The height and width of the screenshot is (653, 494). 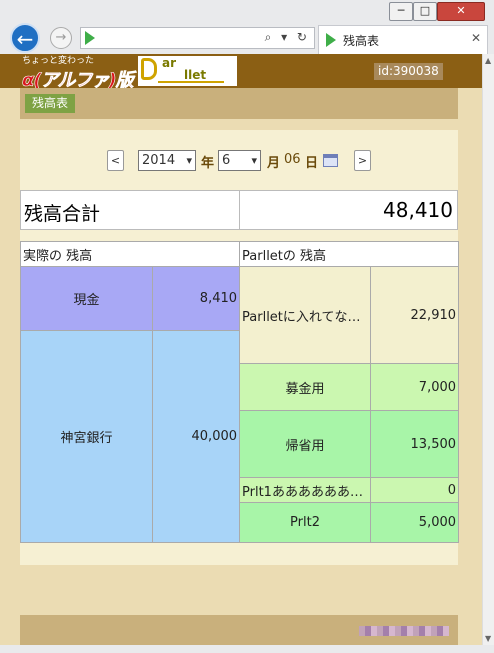 I want to click on parllet-amount-donation: 7,000, so click(x=415, y=387).